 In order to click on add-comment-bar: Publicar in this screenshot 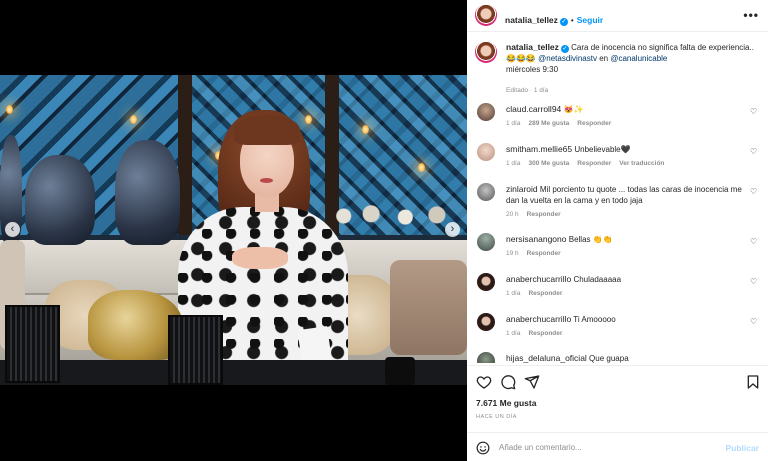, I will do `click(617, 446)`.